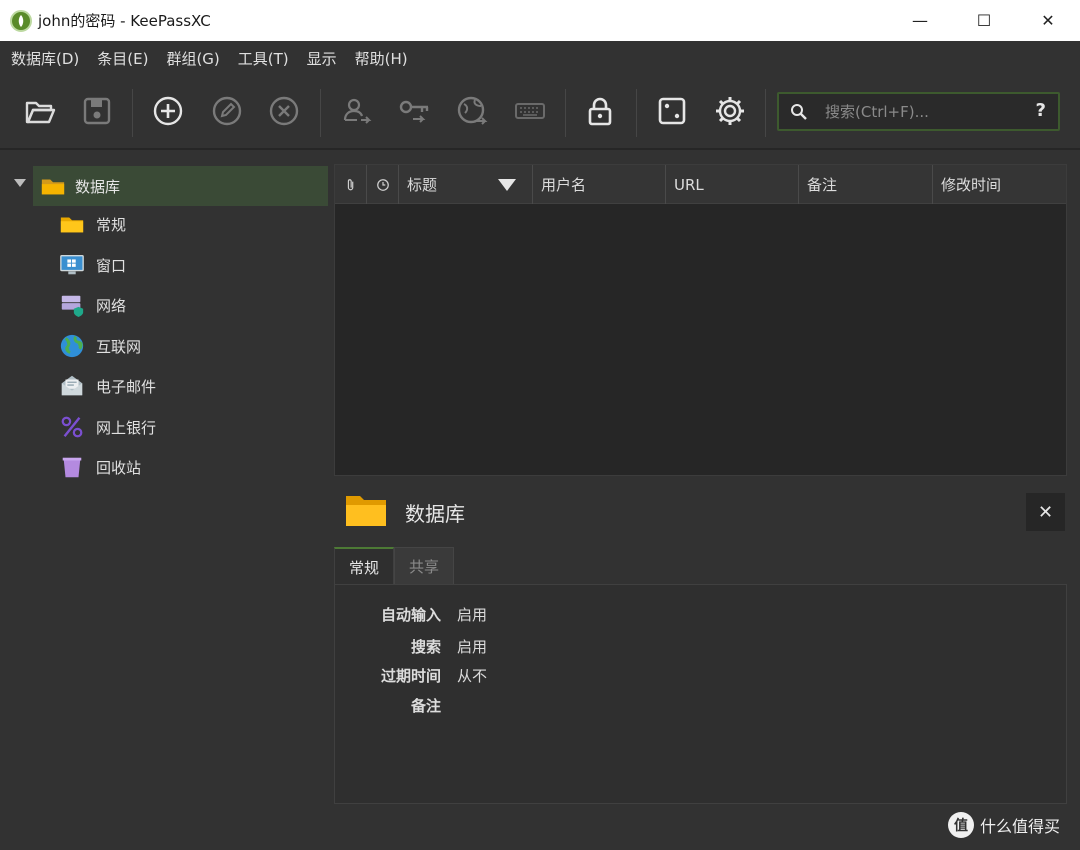 The height and width of the screenshot is (850, 1080). I want to click on column-url: URL, so click(732, 184).